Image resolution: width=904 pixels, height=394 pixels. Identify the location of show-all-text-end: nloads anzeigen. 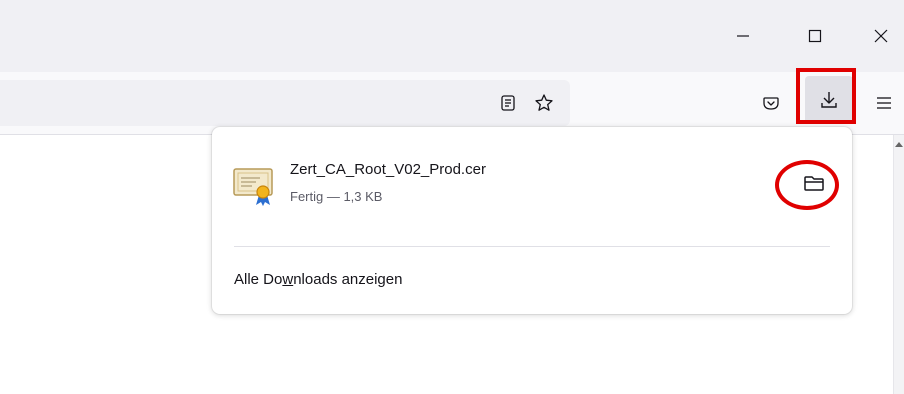
(348, 279).